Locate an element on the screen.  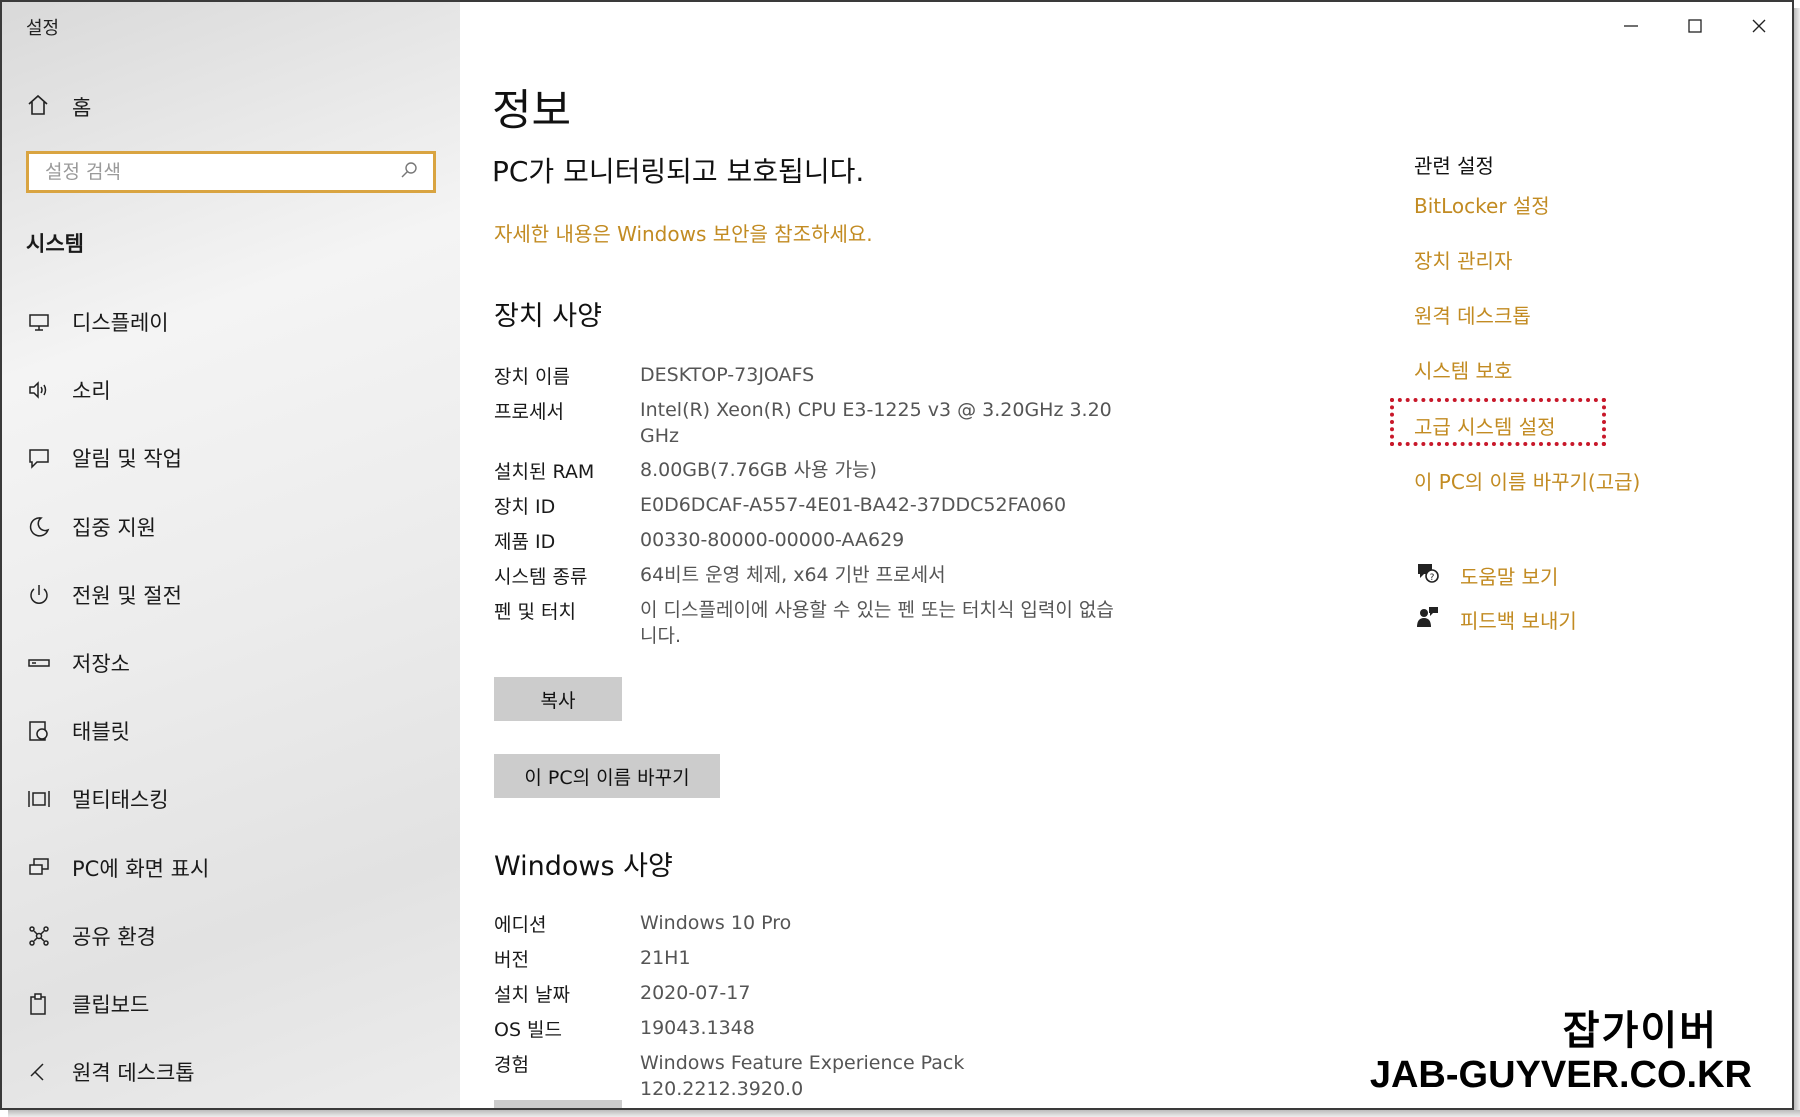
sidebar-item-shared-experiences: 공유 환경 is located at coordinates (231, 936).